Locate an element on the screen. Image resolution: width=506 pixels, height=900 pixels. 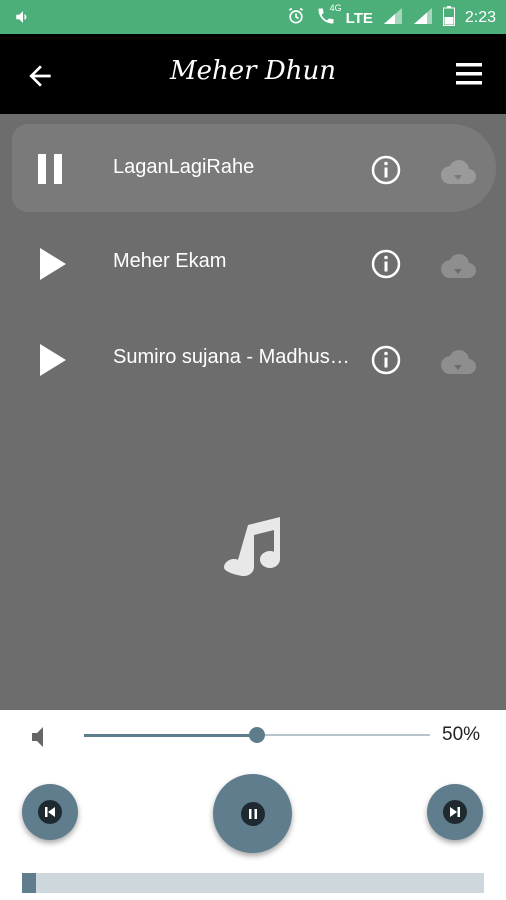
pause-button is located at coordinates (50, 170).